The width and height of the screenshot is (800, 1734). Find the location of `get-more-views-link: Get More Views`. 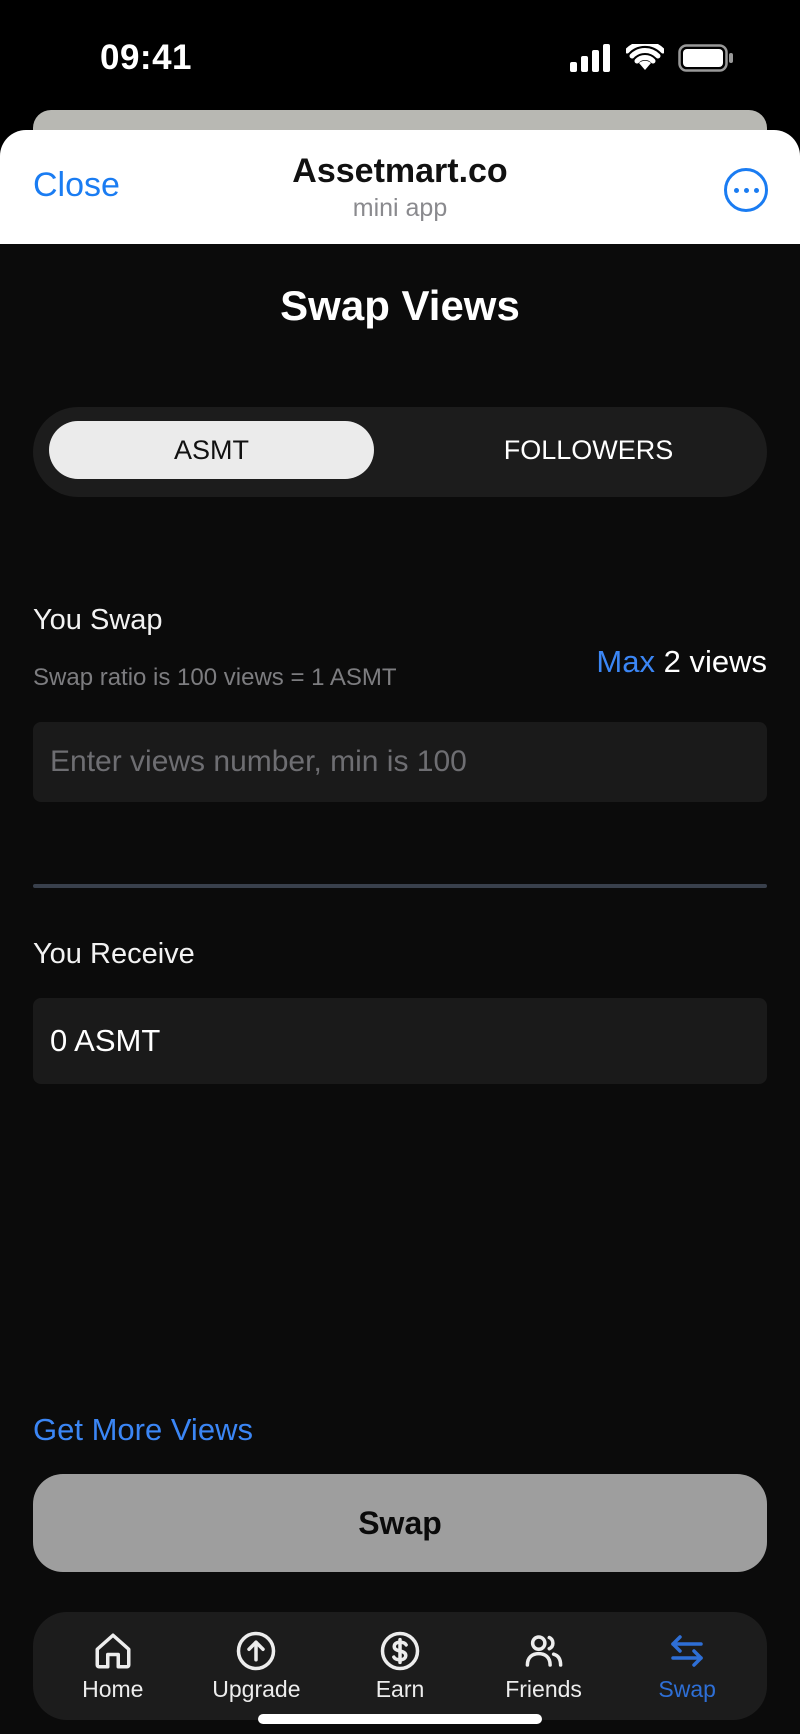

get-more-views-link: Get More Views is located at coordinates (143, 1430).